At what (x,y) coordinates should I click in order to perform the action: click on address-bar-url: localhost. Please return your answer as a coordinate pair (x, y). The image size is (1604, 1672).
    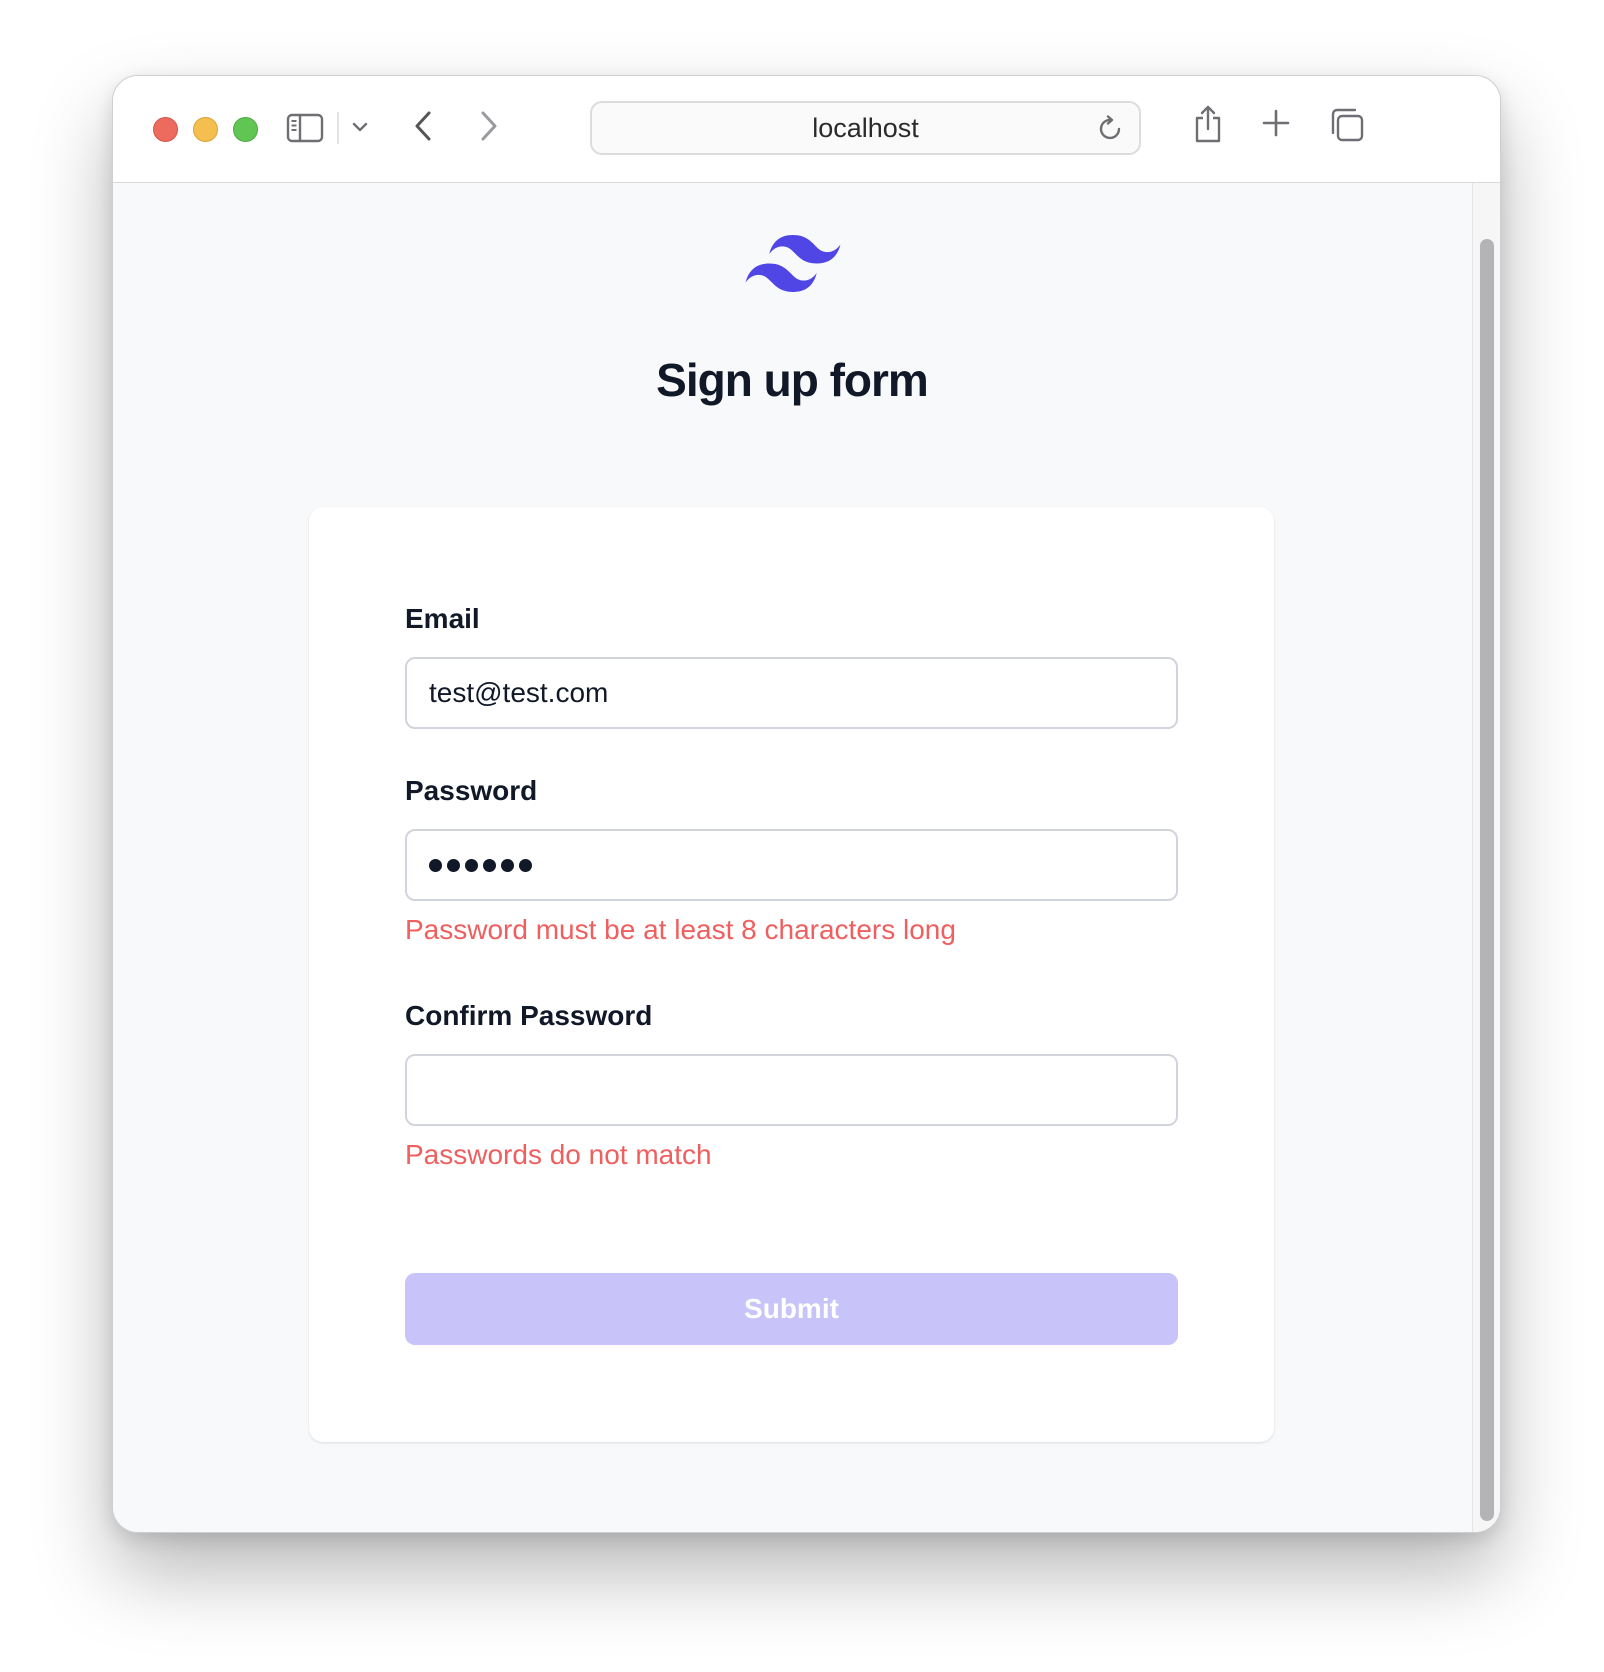
    Looking at the image, I should click on (865, 127).